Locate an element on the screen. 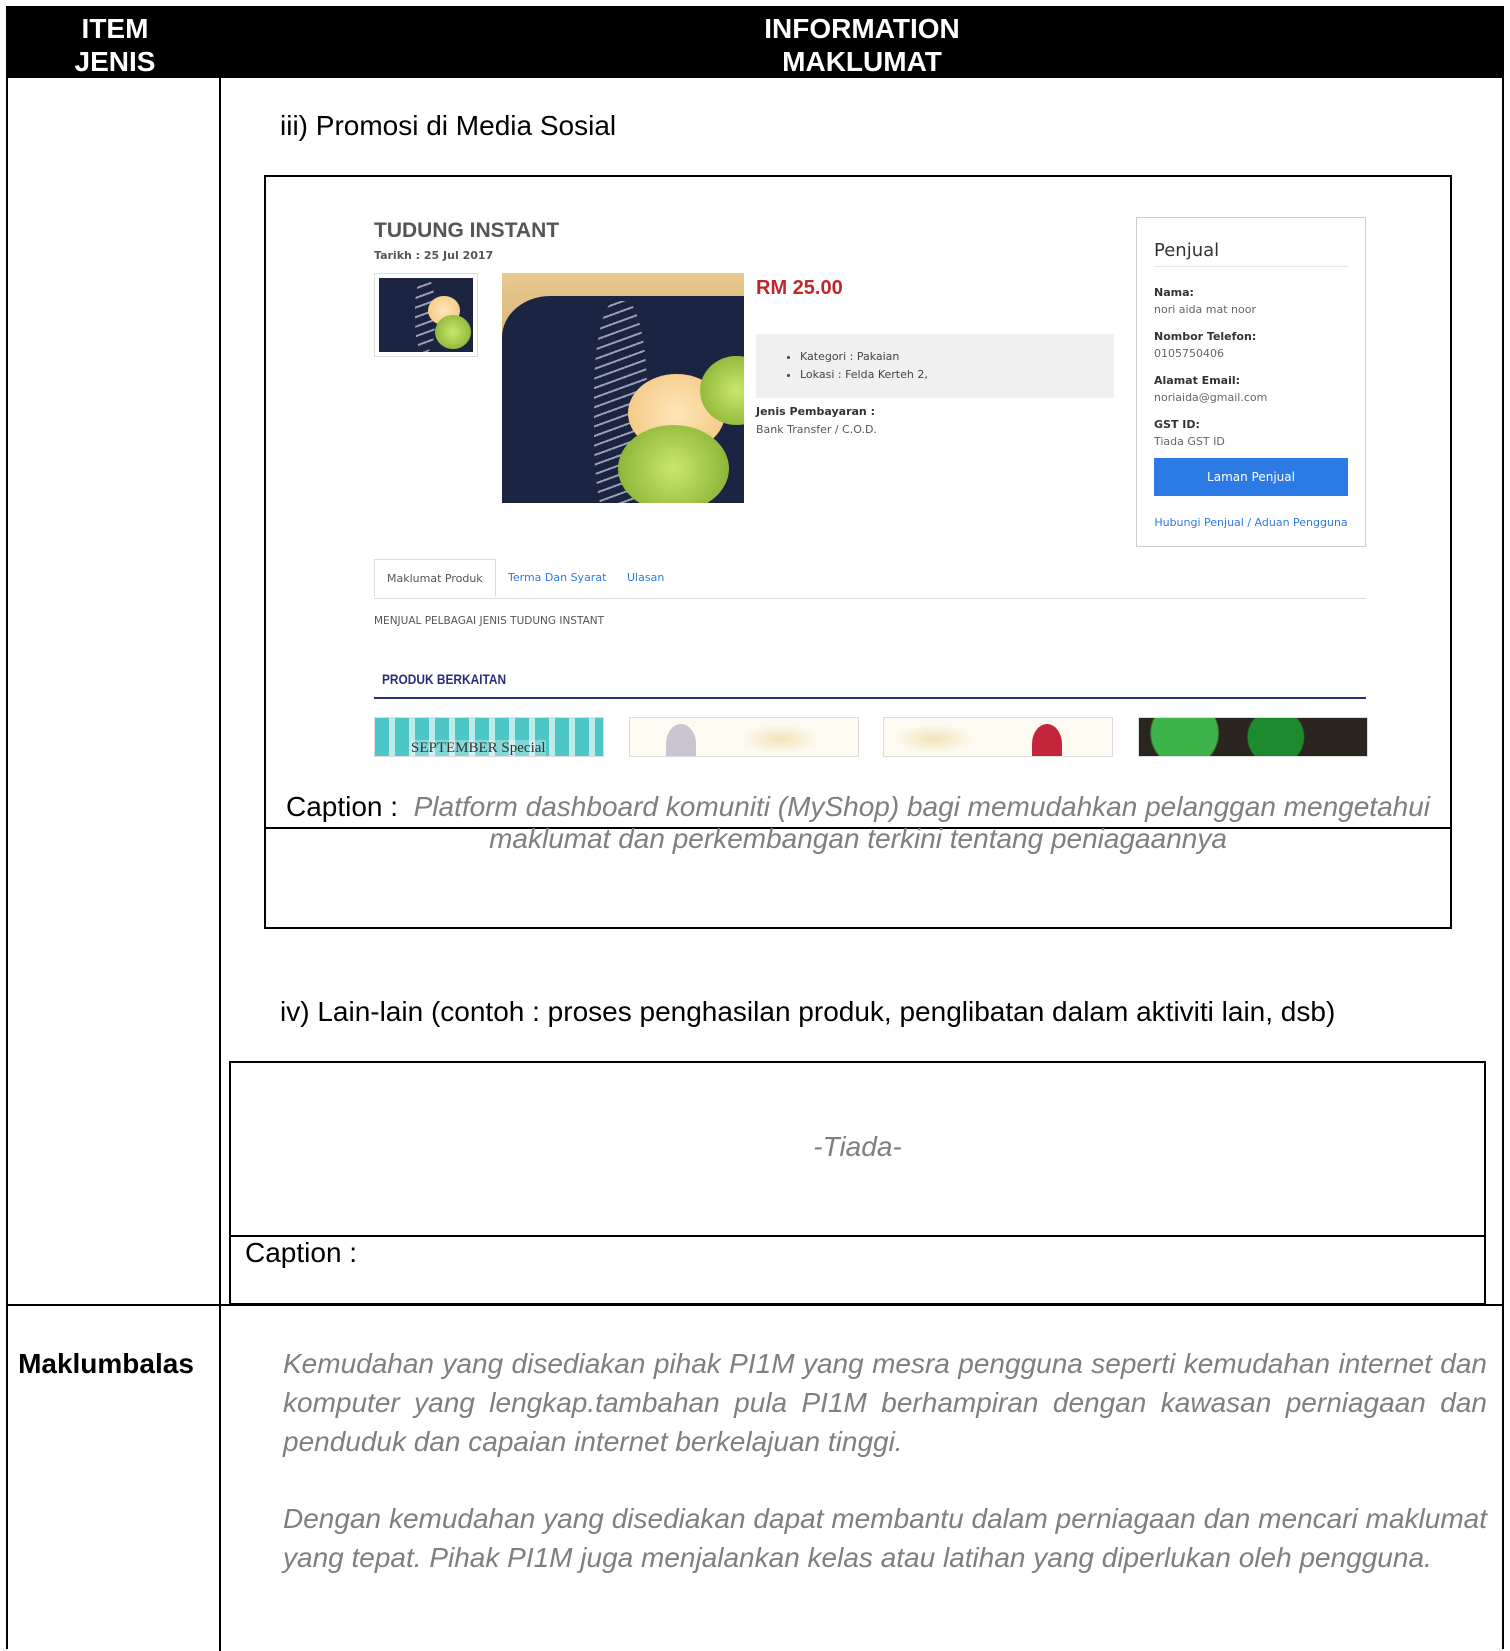  product-location: Lokasi : Felda Kerteh 2, is located at coordinates (864, 375).